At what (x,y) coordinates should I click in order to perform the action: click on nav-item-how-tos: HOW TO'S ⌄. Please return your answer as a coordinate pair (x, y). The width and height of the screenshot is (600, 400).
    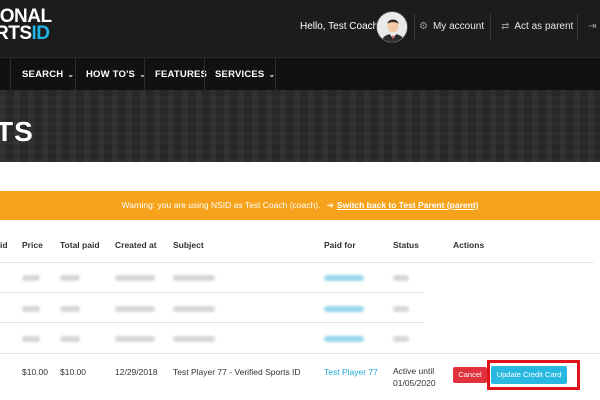
    Looking at the image, I should click on (116, 74).